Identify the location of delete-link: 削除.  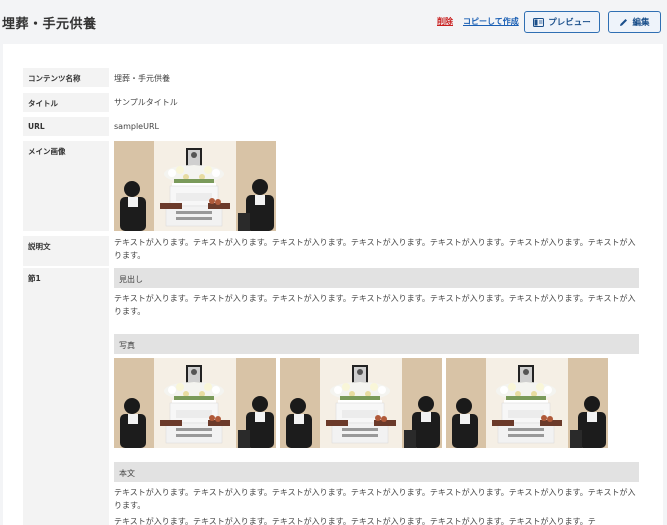
(445, 21).